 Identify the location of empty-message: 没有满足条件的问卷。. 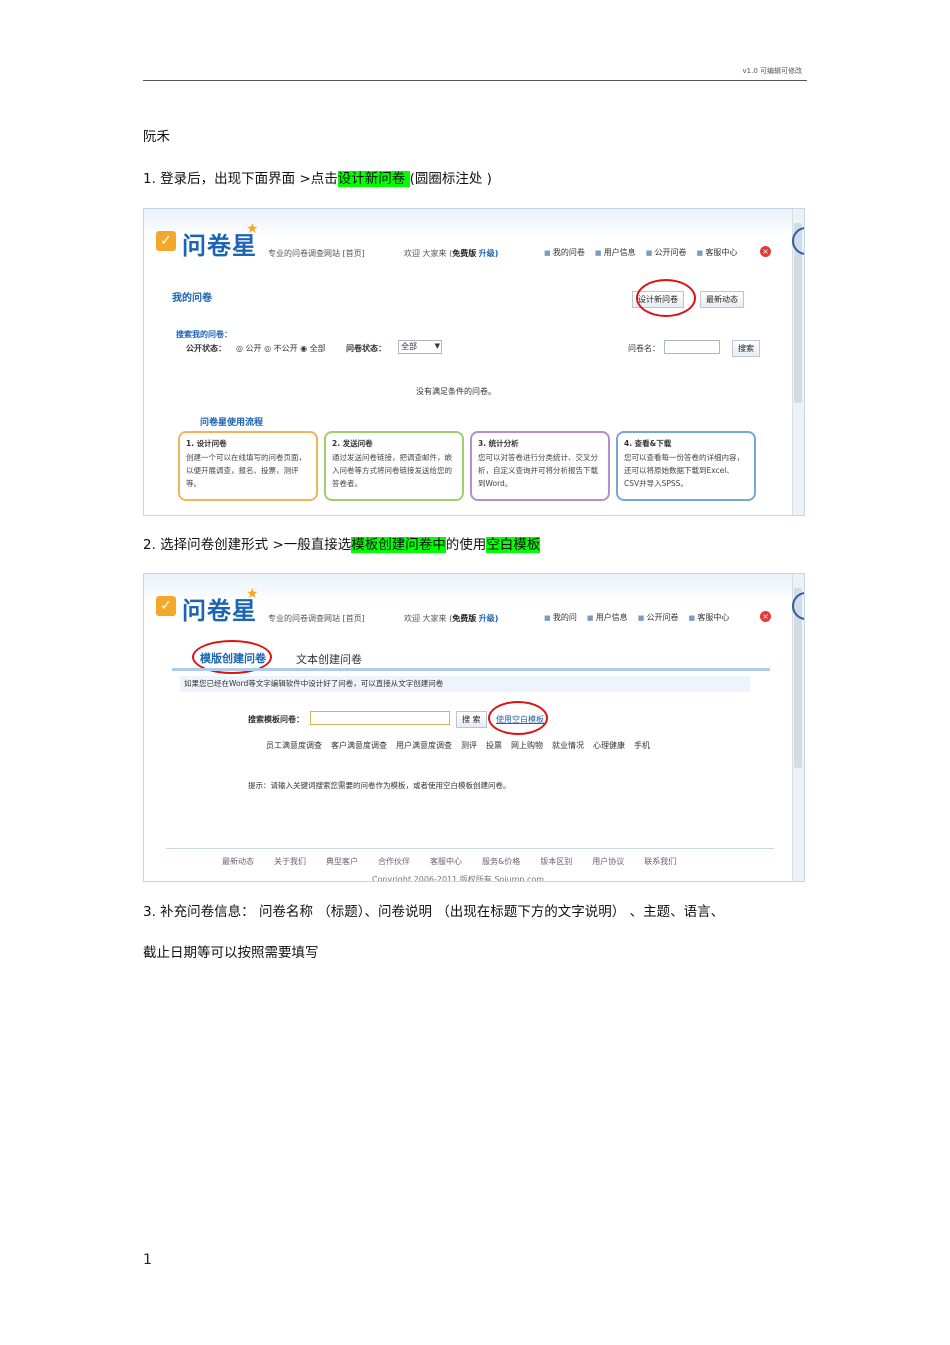
(456, 391).